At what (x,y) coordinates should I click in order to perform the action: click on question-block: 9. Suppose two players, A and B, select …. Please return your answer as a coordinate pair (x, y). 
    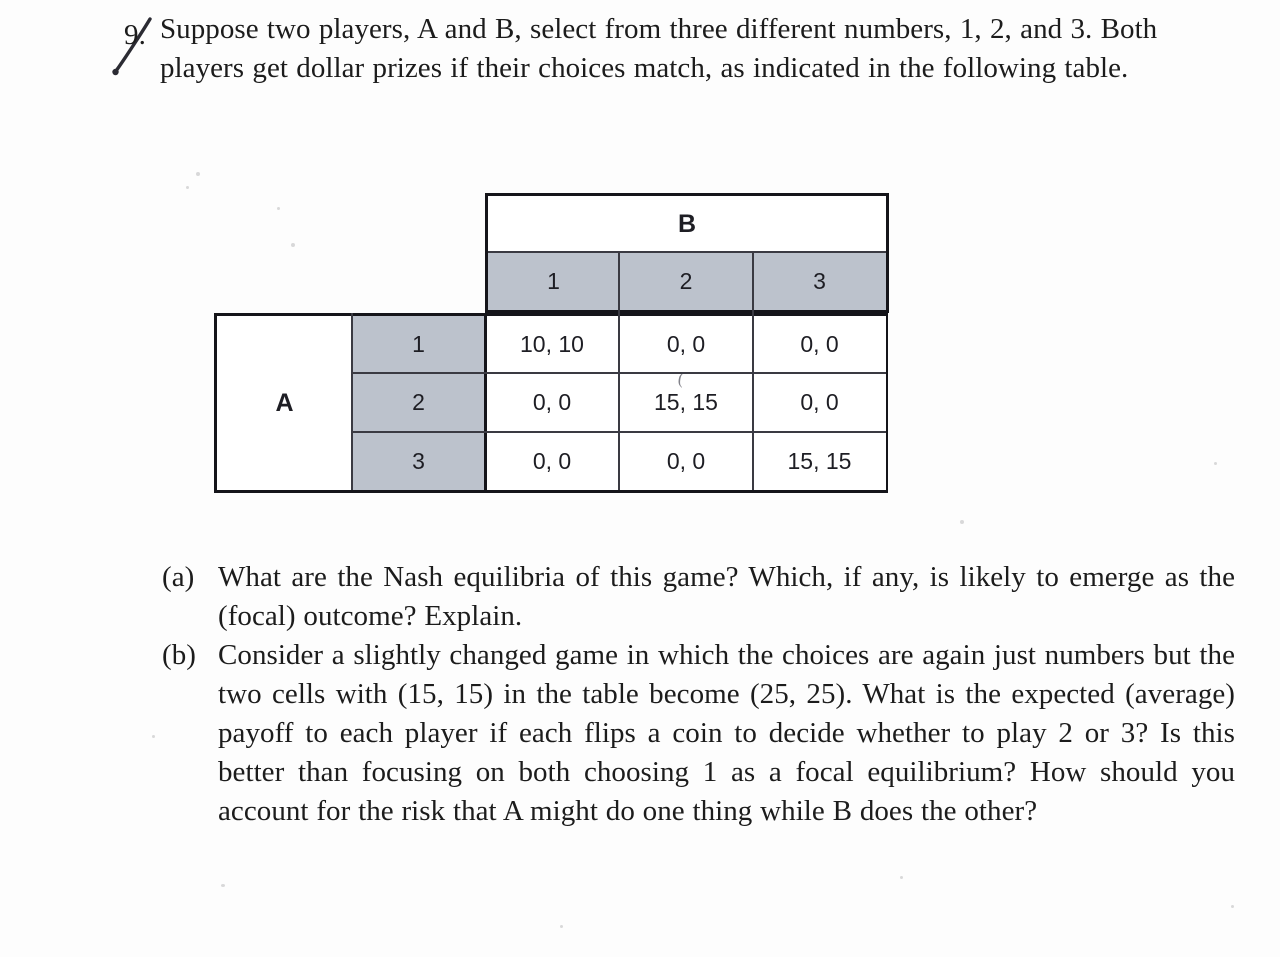
    Looking at the image, I should click on (670, 49).